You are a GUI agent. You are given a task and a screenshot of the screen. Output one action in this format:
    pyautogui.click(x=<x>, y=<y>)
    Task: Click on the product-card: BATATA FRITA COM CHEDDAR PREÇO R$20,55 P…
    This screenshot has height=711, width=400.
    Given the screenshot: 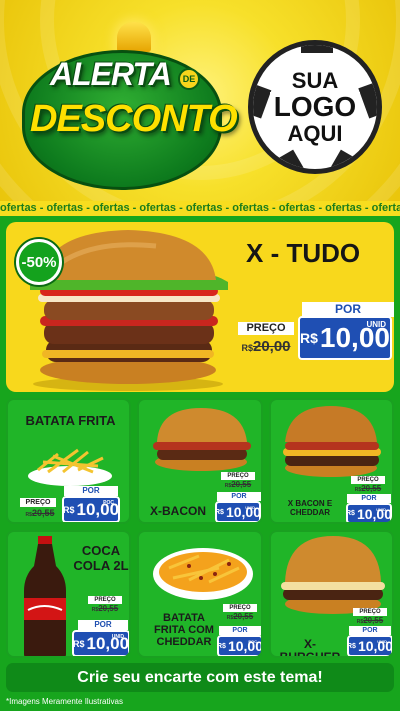 What is the action you would take?
    pyautogui.click(x=200, y=594)
    